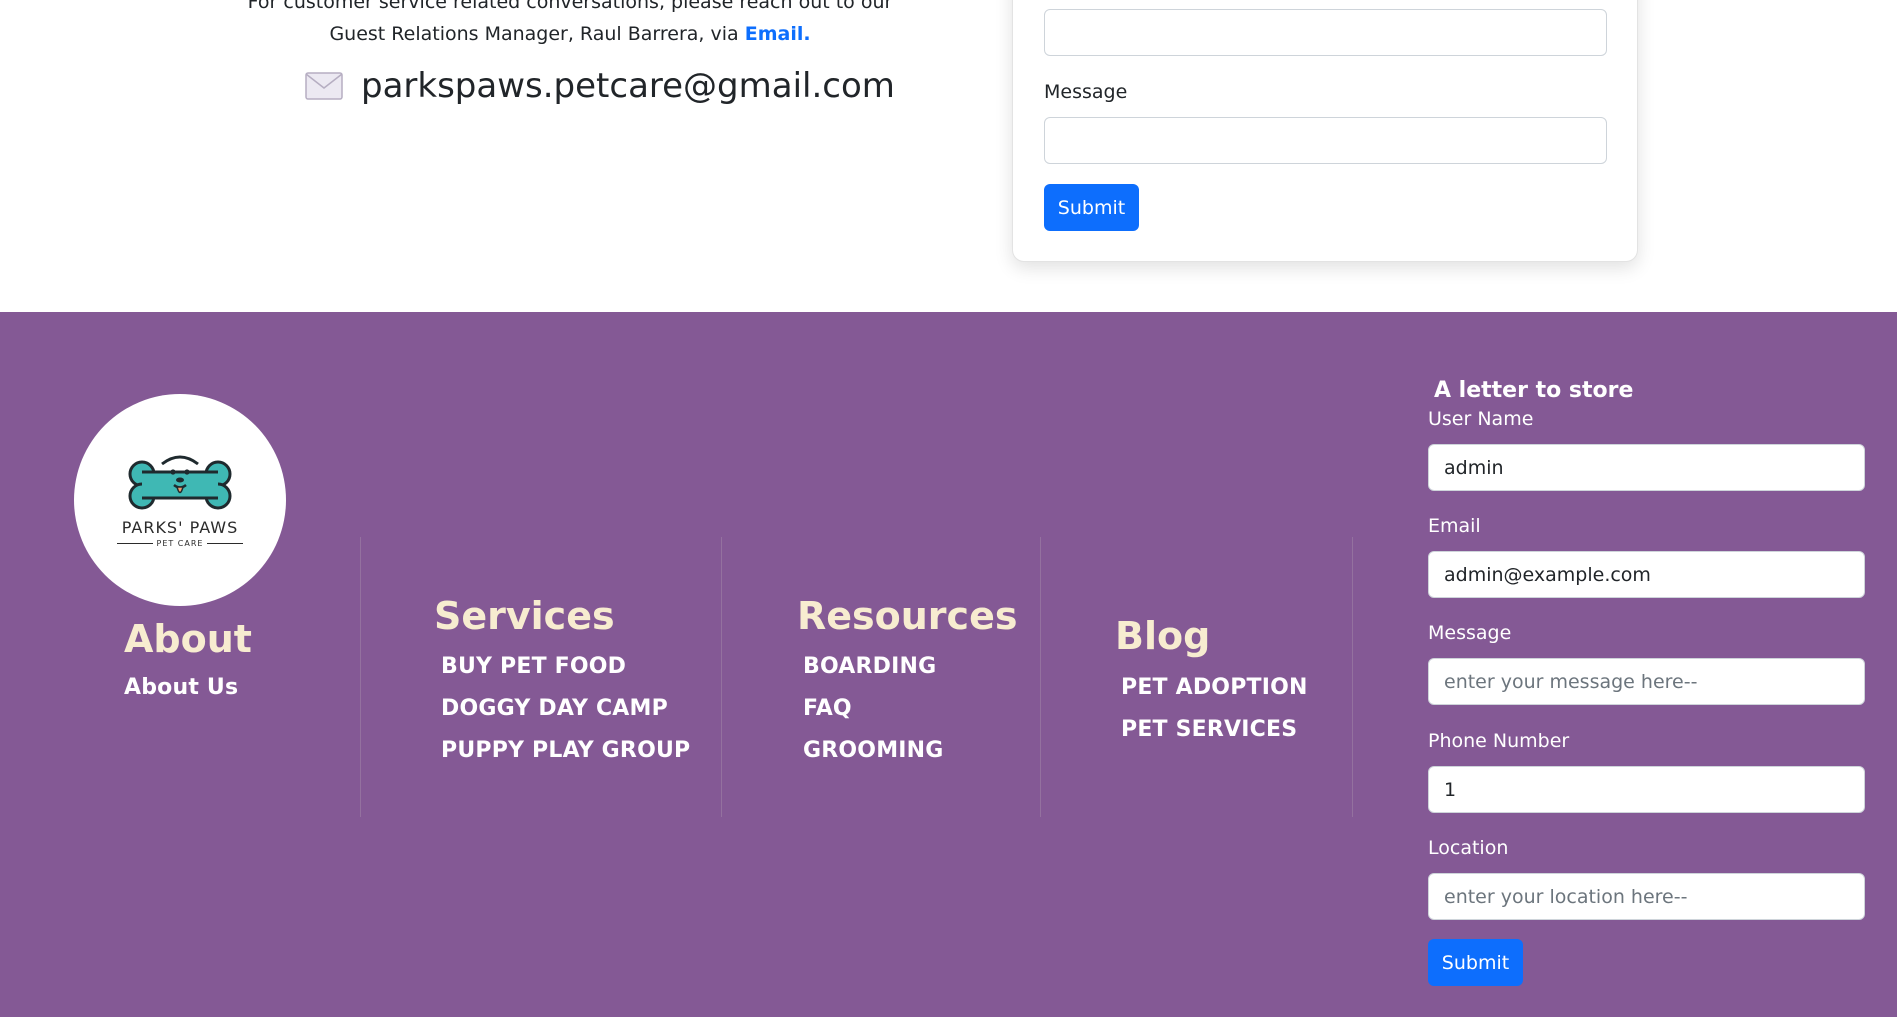 Image resolution: width=1897 pixels, height=1017 pixels. I want to click on location-input: enter your location here--, so click(1646, 896).